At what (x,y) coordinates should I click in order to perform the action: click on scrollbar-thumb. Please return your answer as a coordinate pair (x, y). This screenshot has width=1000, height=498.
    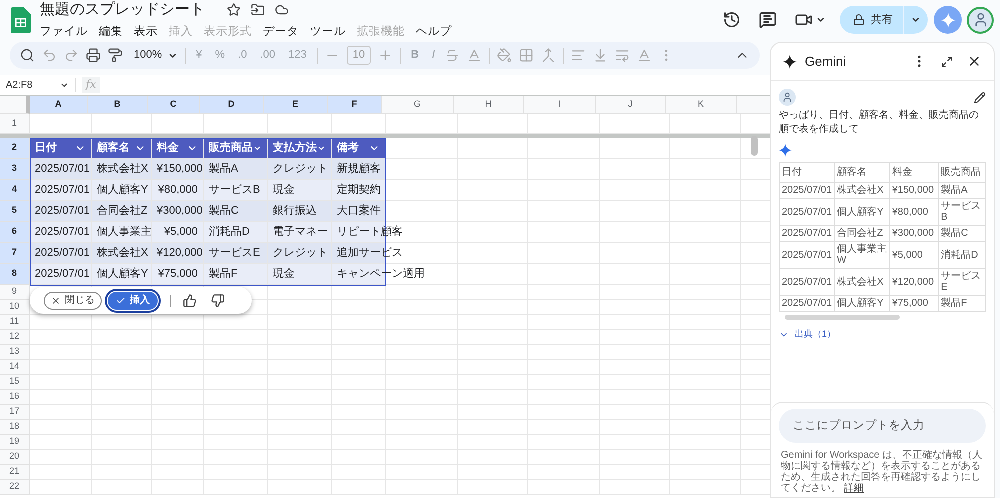
    Looking at the image, I should click on (754, 146).